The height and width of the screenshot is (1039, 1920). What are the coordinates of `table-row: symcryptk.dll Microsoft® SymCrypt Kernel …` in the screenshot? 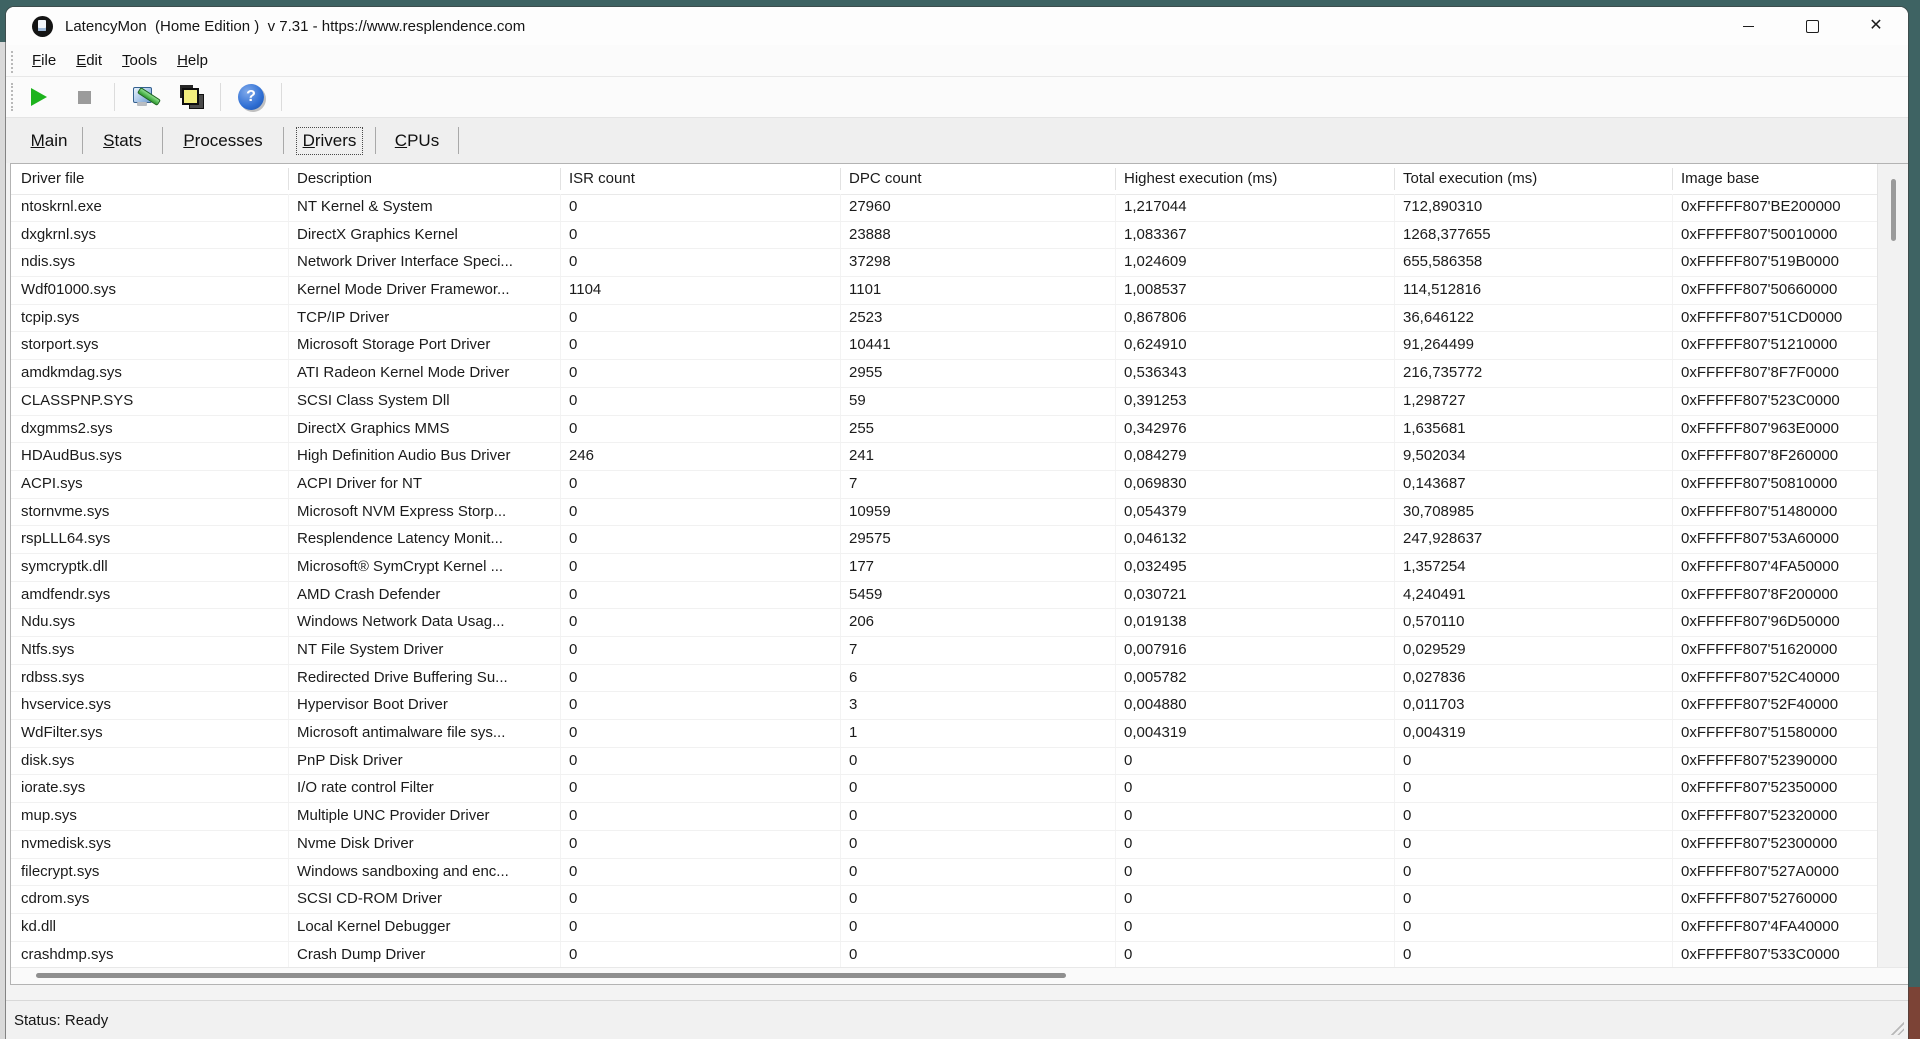 It's located at (945, 567).